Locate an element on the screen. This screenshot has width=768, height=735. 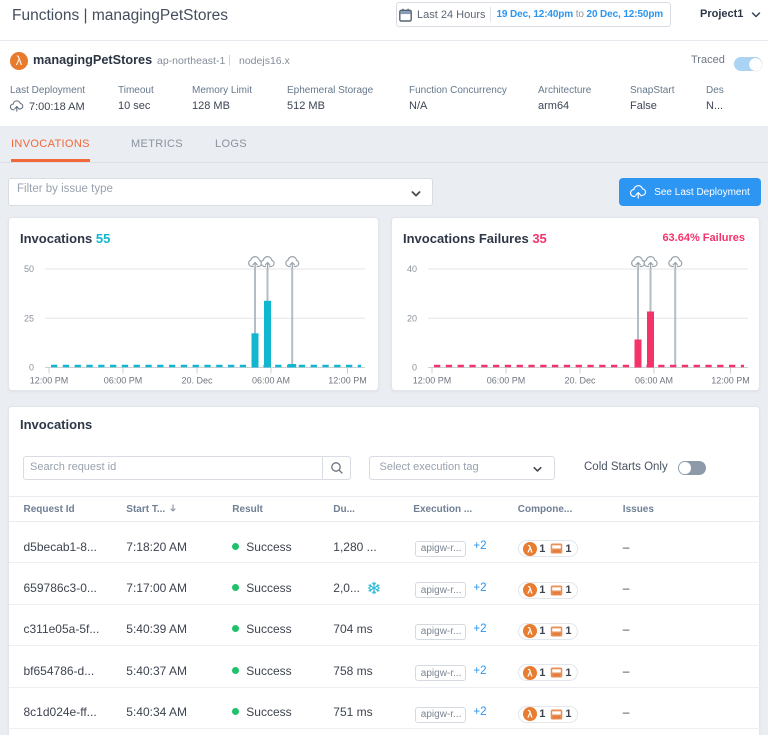
svg-text: 40 is located at coordinates (412, 269).